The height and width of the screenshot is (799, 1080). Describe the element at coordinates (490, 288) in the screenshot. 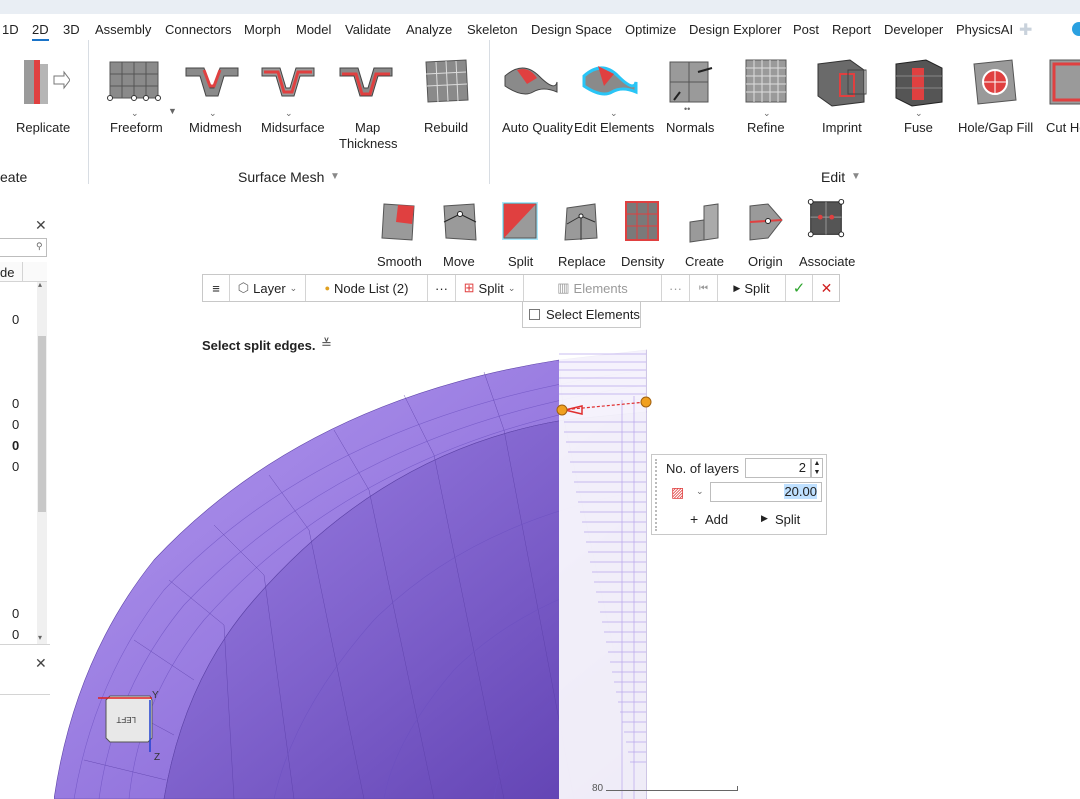

I see `split-mode-dropdown: ⊞ Split ⌄` at that location.